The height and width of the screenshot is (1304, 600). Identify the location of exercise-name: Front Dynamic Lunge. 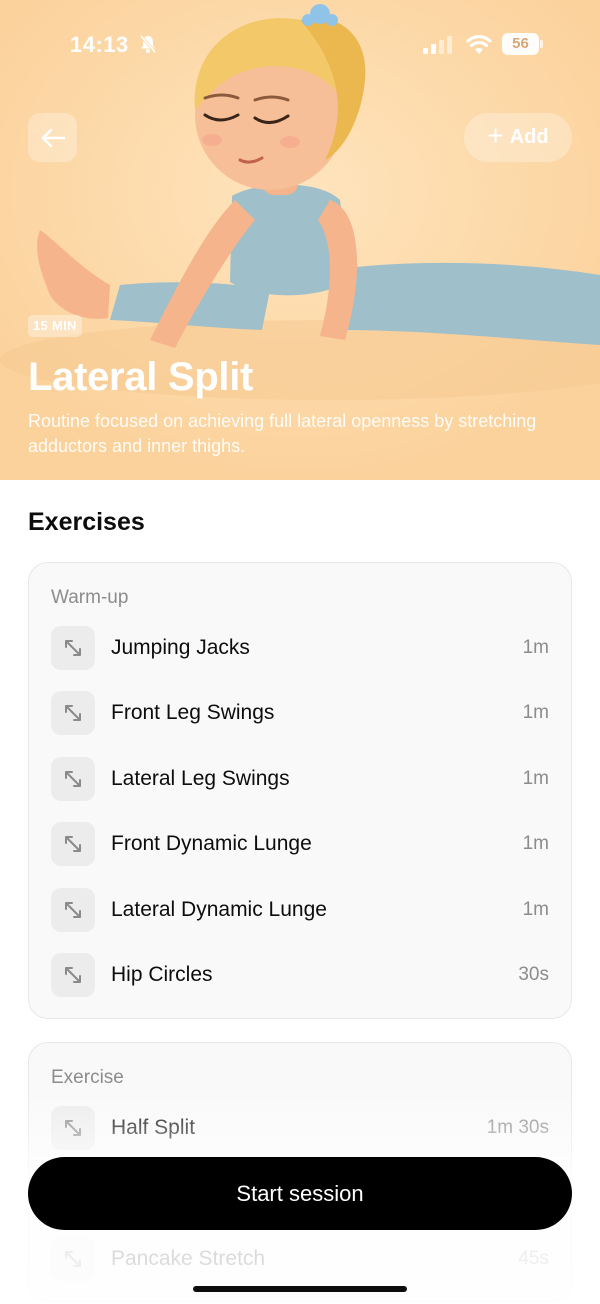
(211, 843).